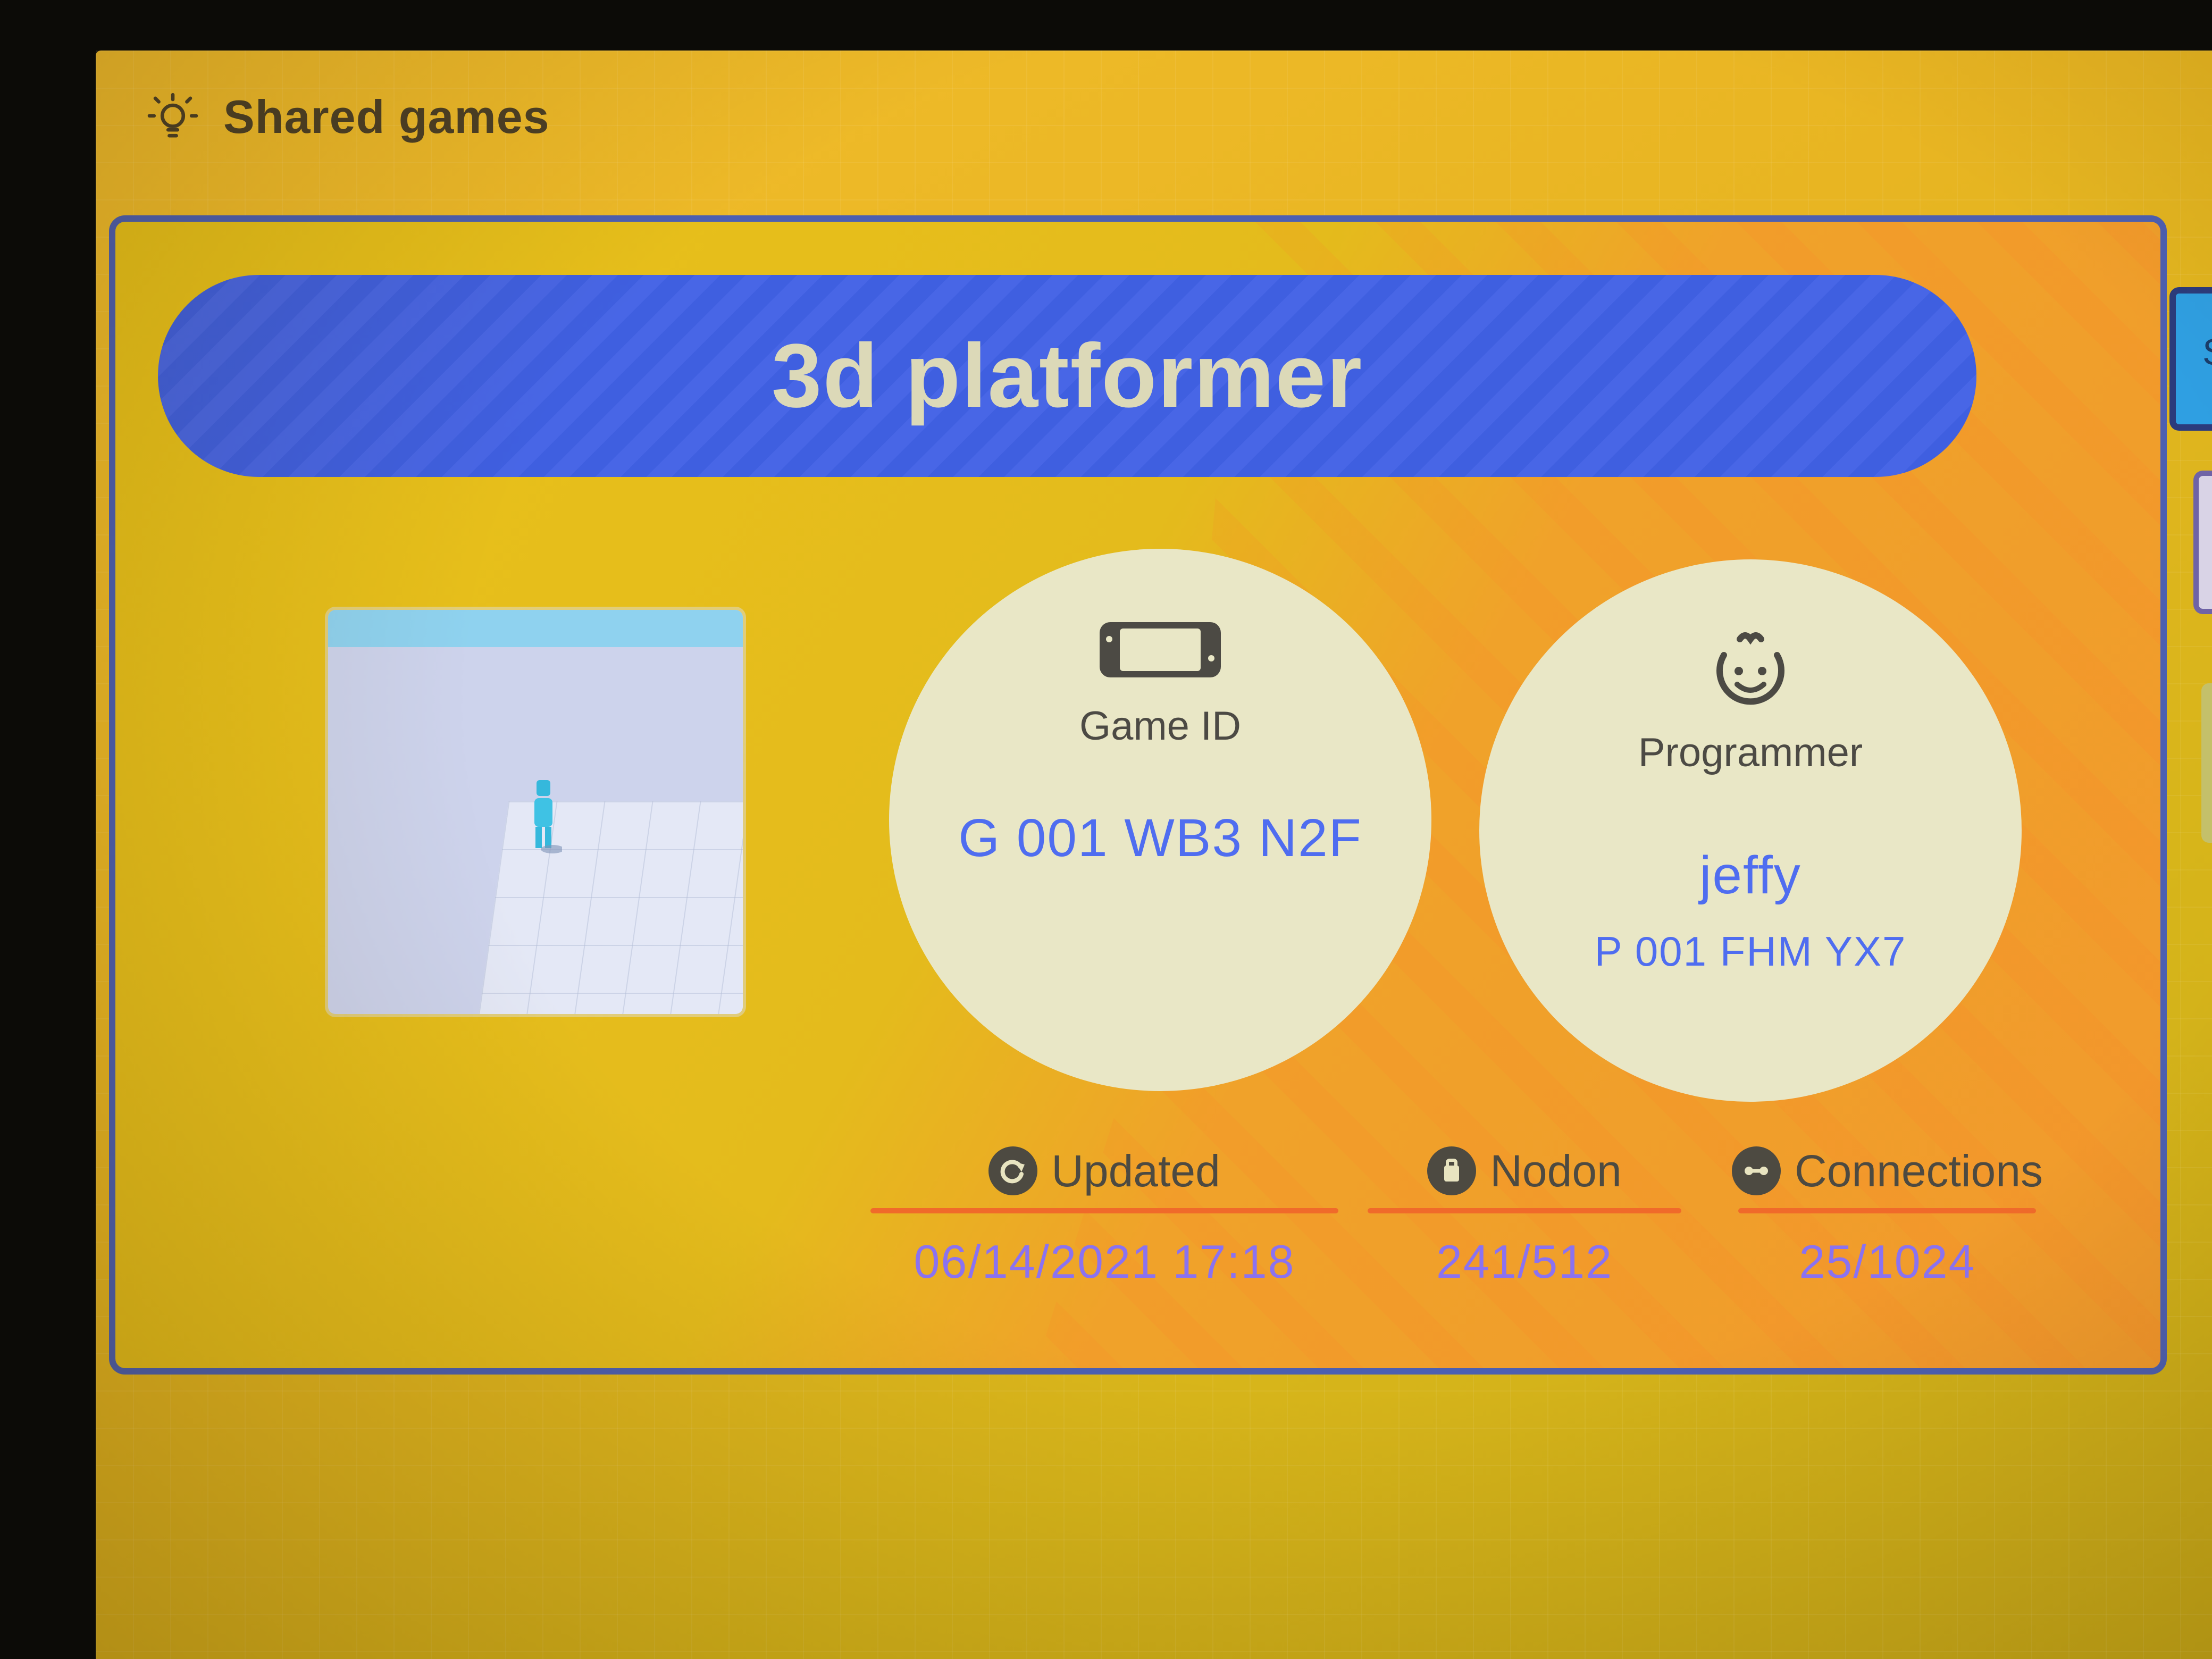 The width and height of the screenshot is (2212, 1659). What do you see at coordinates (1756, 1170) in the screenshot?
I see `link-icon` at bounding box center [1756, 1170].